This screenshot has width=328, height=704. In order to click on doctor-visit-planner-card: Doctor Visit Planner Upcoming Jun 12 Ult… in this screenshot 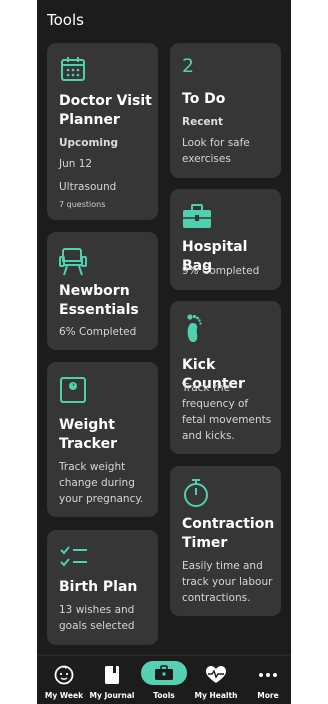, I will do `click(102, 131)`.